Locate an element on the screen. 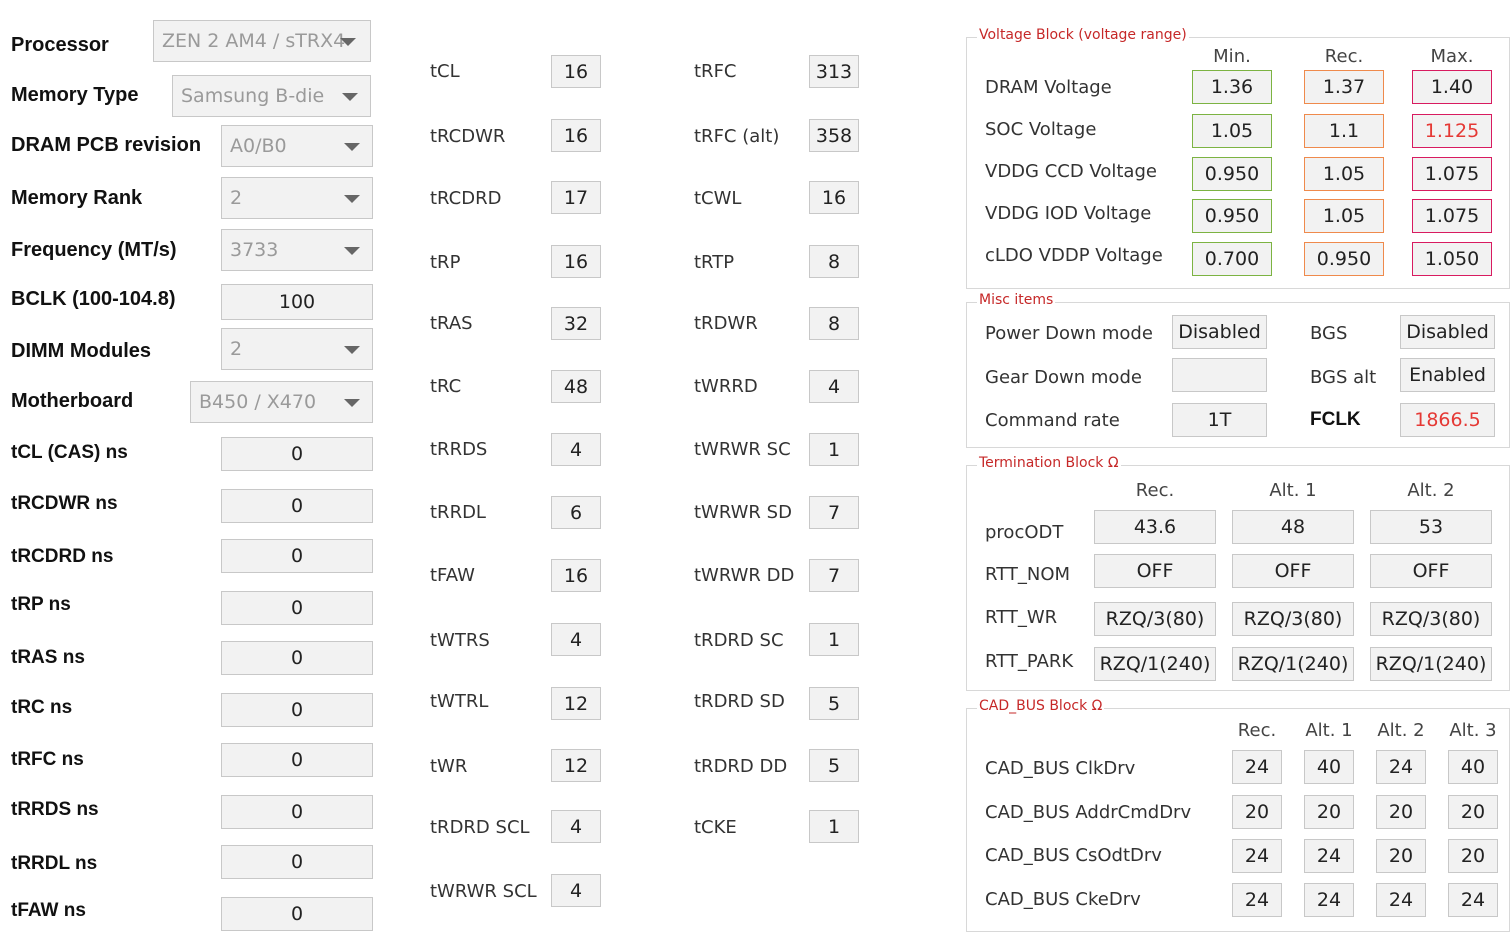  memtype-select: Samsung B-die is located at coordinates (271, 96).